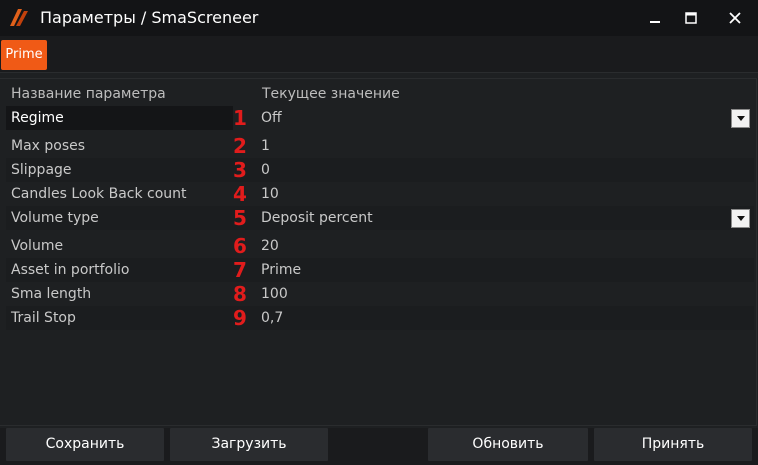 This screenshot has width=758, height=465. I want to click on app-logo-icon, so click(19, 17).